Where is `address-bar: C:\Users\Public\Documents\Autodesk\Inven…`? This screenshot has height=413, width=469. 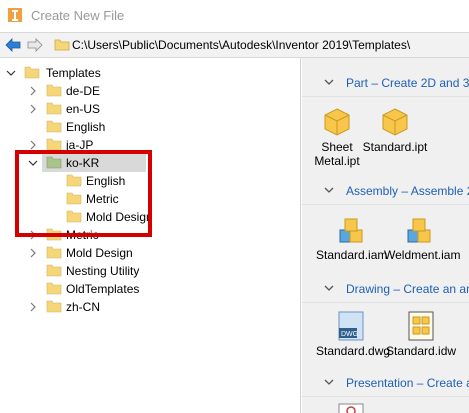 address-bar: C:\Users\Public\Documents\Autodesk\Inven… is located at coordinates (234, 45).